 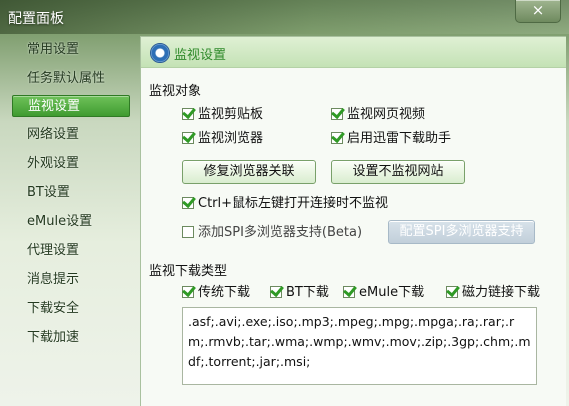 What do you see at coordinates (293, 203) in the screenshot?
I see `checkbox-label: Ctrl+鼠标左键打开连接时不监视` at bounding box center [293, 203].